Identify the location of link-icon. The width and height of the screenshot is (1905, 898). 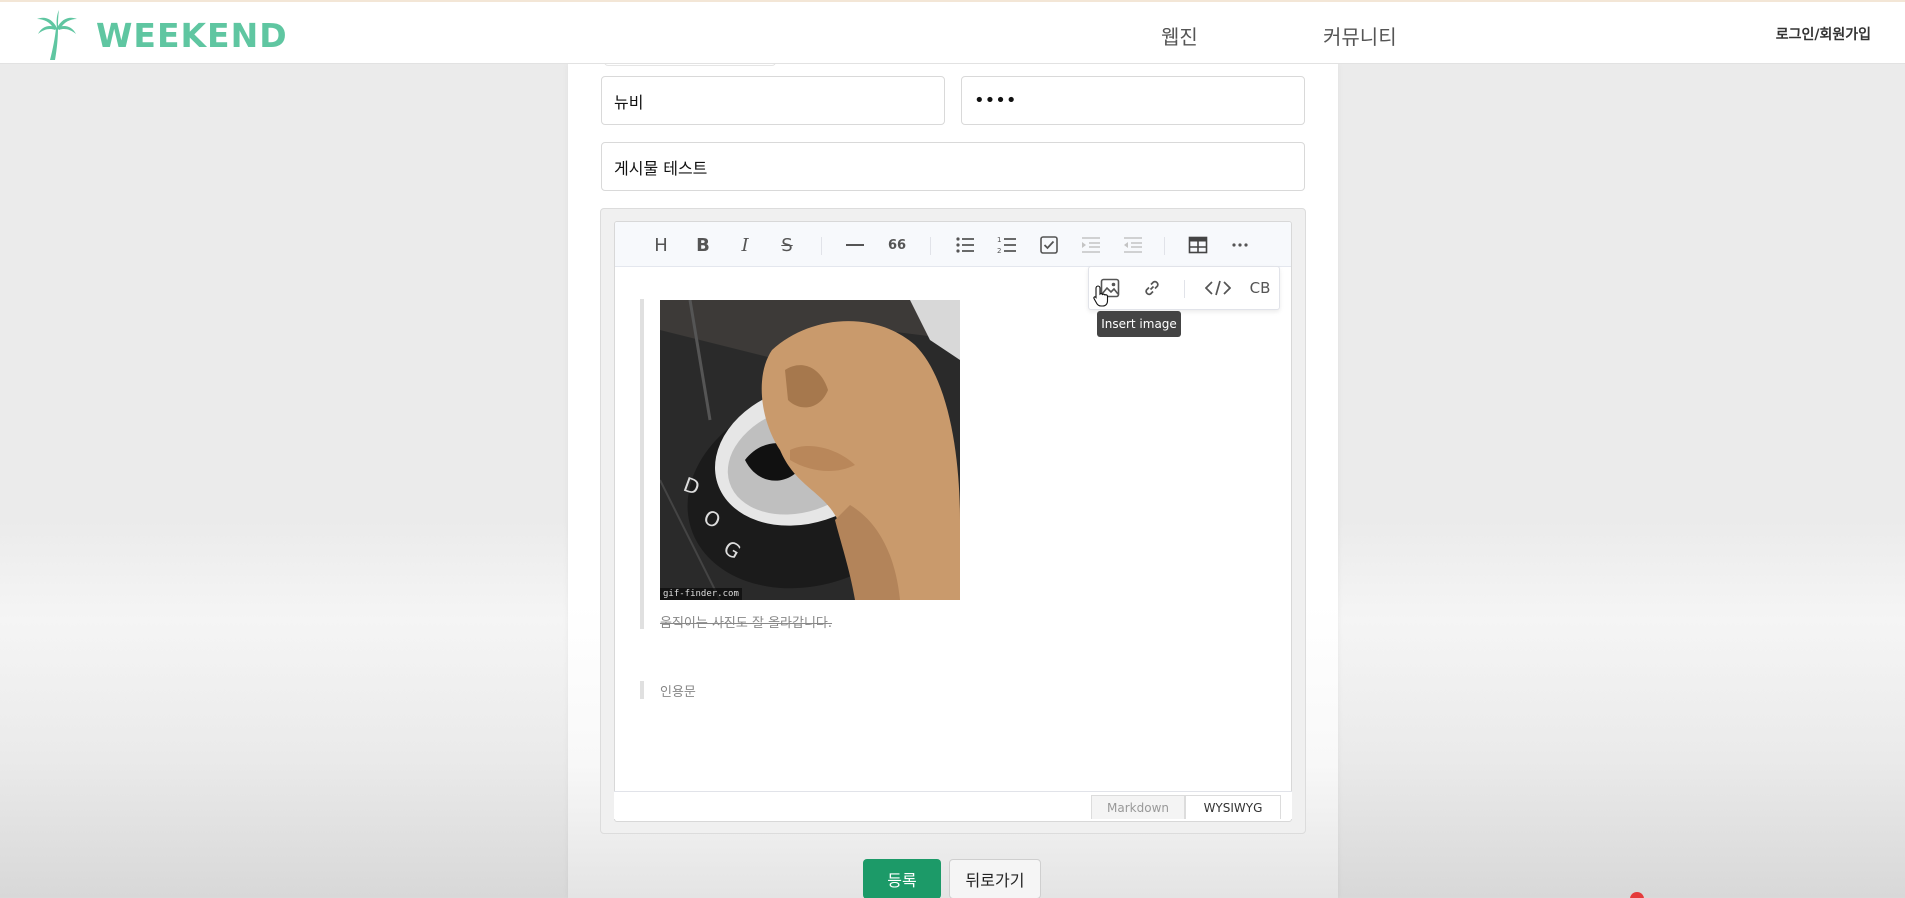
(1152, 288).